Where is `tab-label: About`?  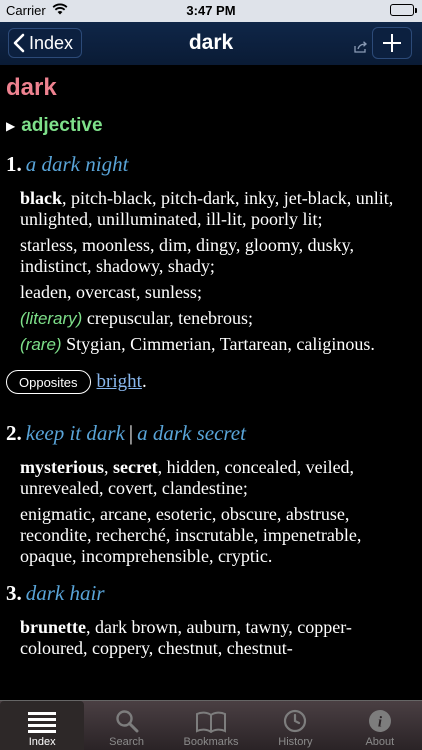 tab-label: About is located at coordinates (380, 742).